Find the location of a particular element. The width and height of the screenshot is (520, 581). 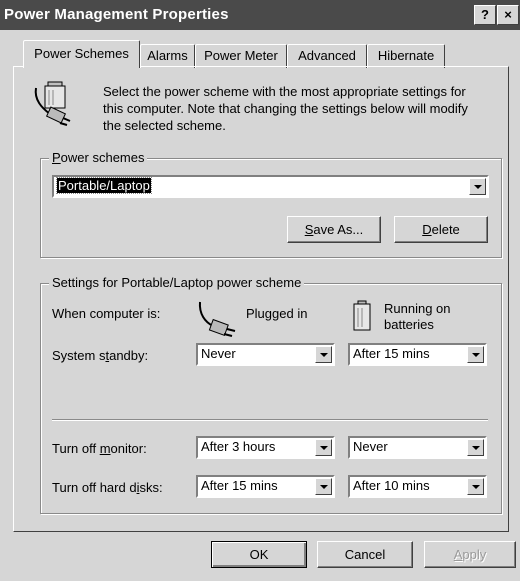

ok-button: OK is located at coordinates (259, 554).